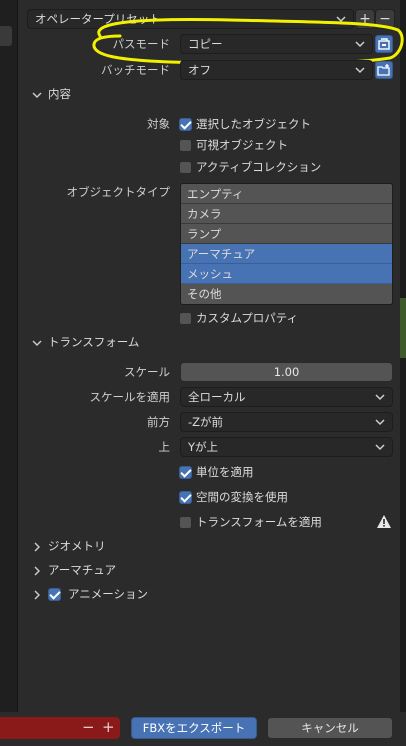  I want to click on object-types-label: オブジェクトタイプ, so click(118, 192).